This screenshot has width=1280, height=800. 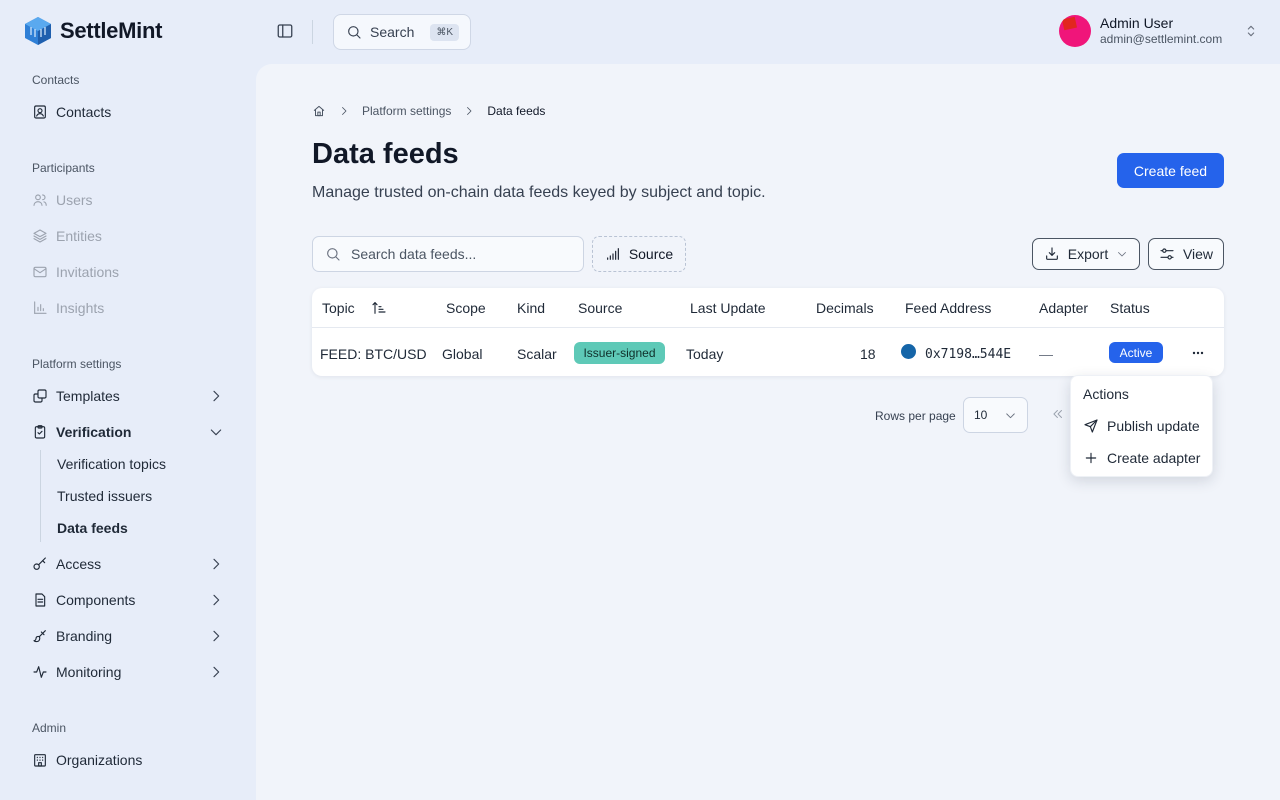 I want to click on data-feeds-search-input, so click(x=461, y=254).